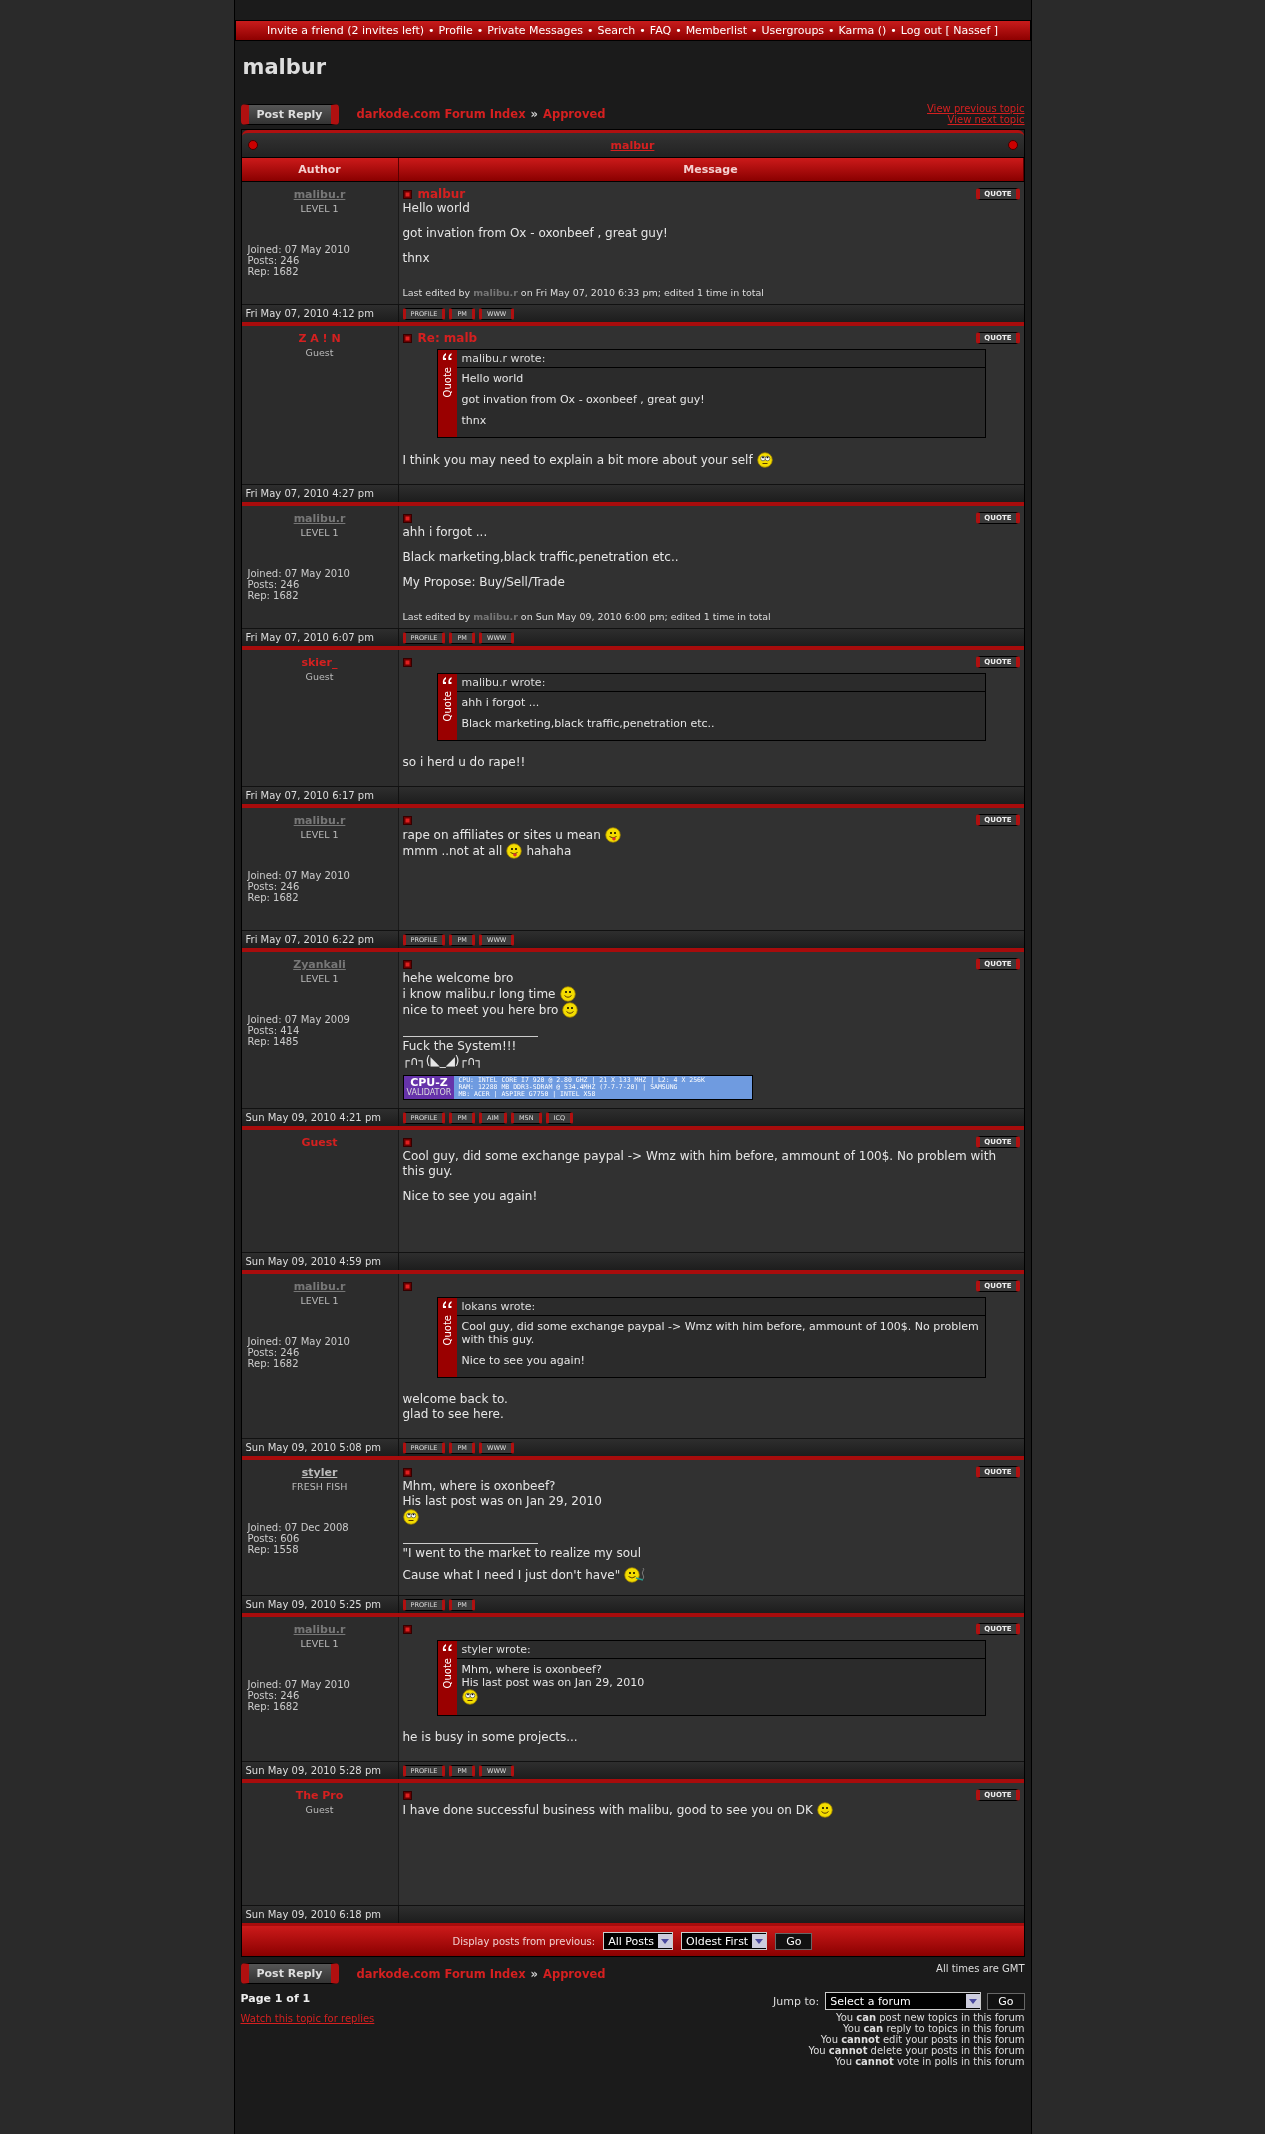 This screenshot has width=1265, height=2134. What do you see at coordinates (429, 1092) in the screenshot?
I see `banner-subtitle: VALIDATOR` at bounding box center [429, 1092].